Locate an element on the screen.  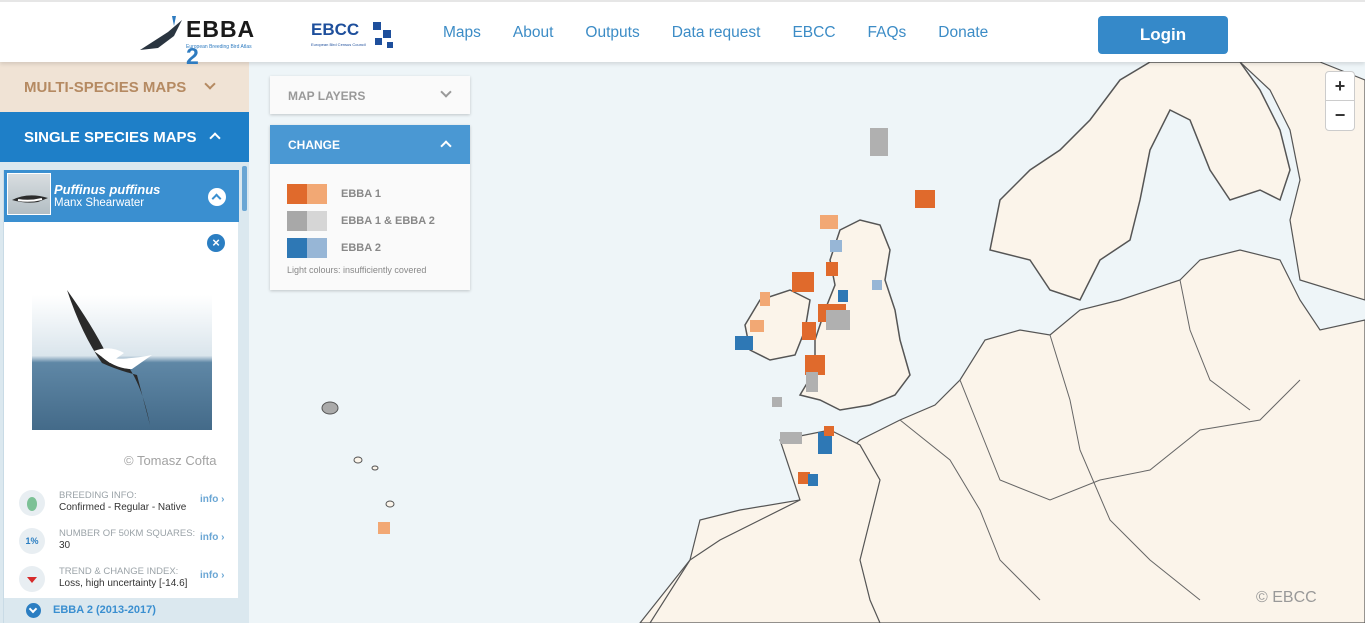
nav-ebcc: EBCC is located at coordinates (813, 33).